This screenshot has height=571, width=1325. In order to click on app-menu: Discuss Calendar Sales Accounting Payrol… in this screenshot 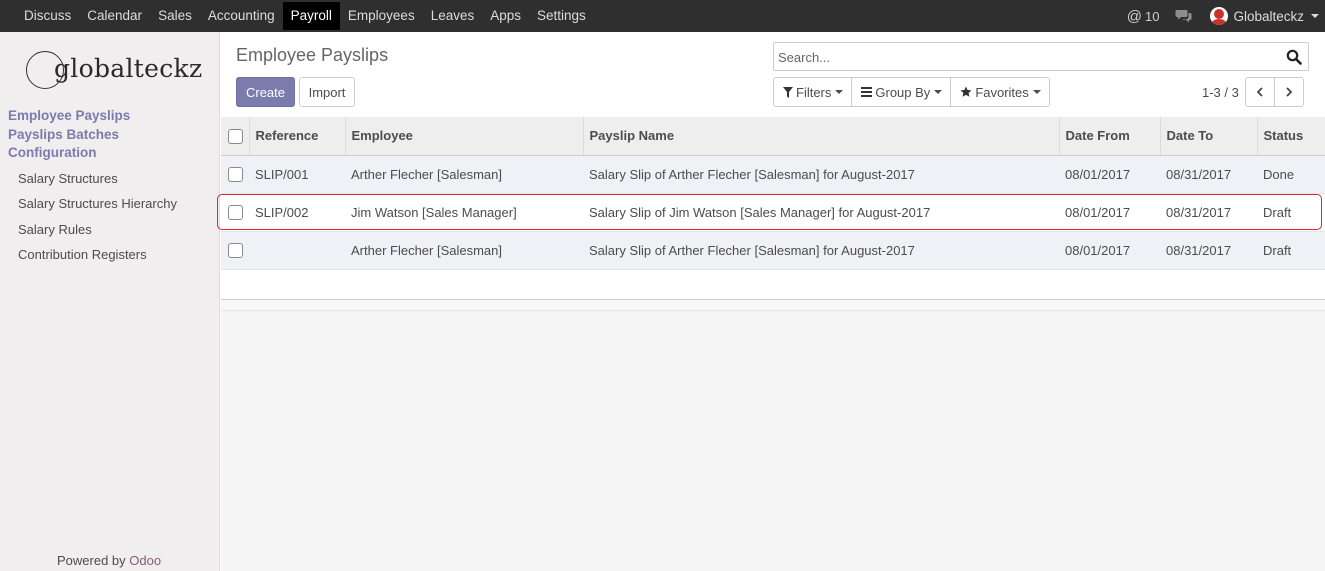, I will do `click(305, 16)`.